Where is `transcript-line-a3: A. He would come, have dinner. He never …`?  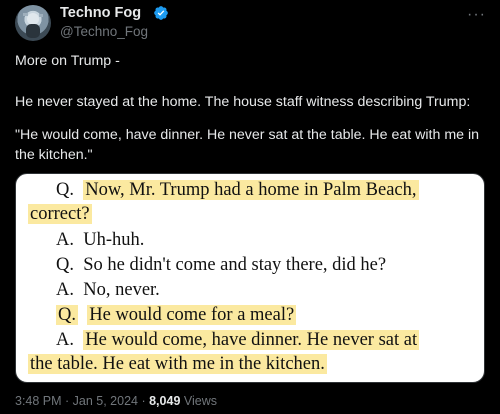
transcript-line-a3: A. He would come, have dinner. He never … is located at coordinates (238, 340).